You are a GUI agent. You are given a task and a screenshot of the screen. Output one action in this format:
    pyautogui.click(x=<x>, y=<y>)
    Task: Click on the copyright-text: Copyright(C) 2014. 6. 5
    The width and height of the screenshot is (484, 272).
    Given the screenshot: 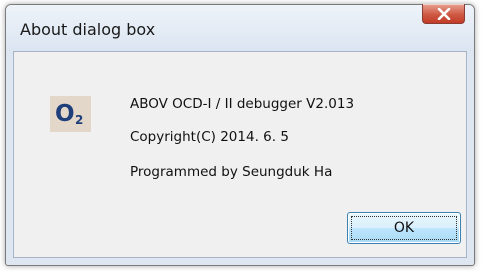 What is the action you would take?
    pyautogui.click(x=209, y=137)
    